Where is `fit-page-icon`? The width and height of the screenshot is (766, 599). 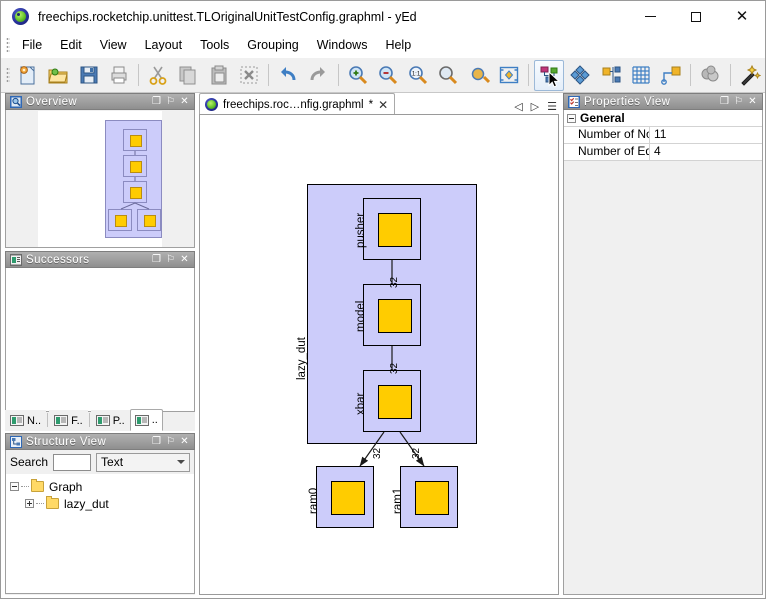
fit-page-icon is located at coordinates (509, 75).